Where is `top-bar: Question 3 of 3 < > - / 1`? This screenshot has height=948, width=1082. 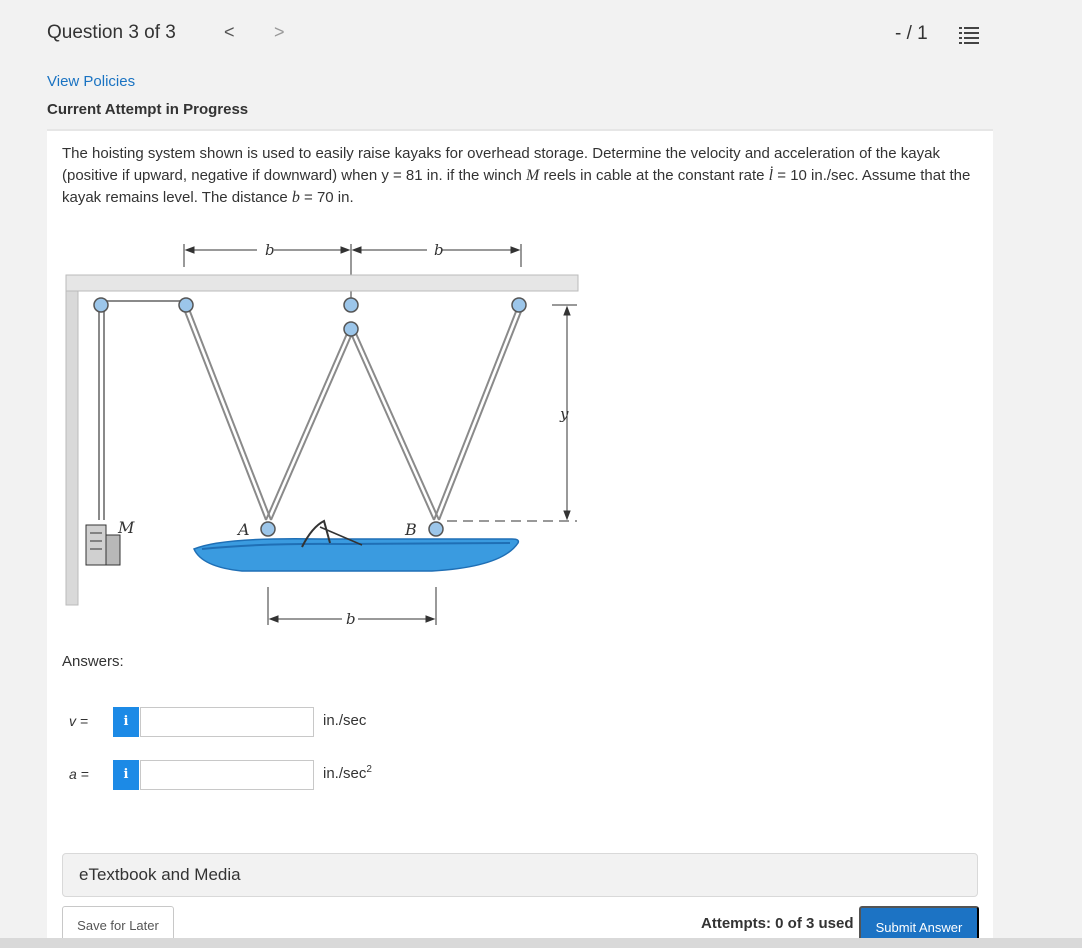 top-bar: Question 3 of 3 < > - / 1 is located at coordinates (541, 35).